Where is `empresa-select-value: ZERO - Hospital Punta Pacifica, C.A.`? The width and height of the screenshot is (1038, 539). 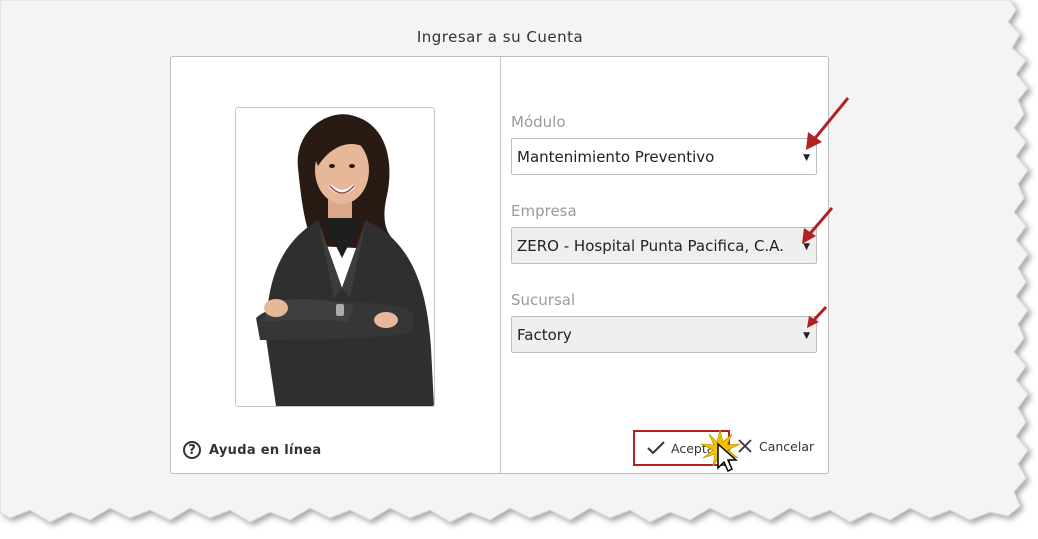
empresa-select-value: ZERO - Hospital Punta Pacifica, C.A. is located at coordinates (650, 245).